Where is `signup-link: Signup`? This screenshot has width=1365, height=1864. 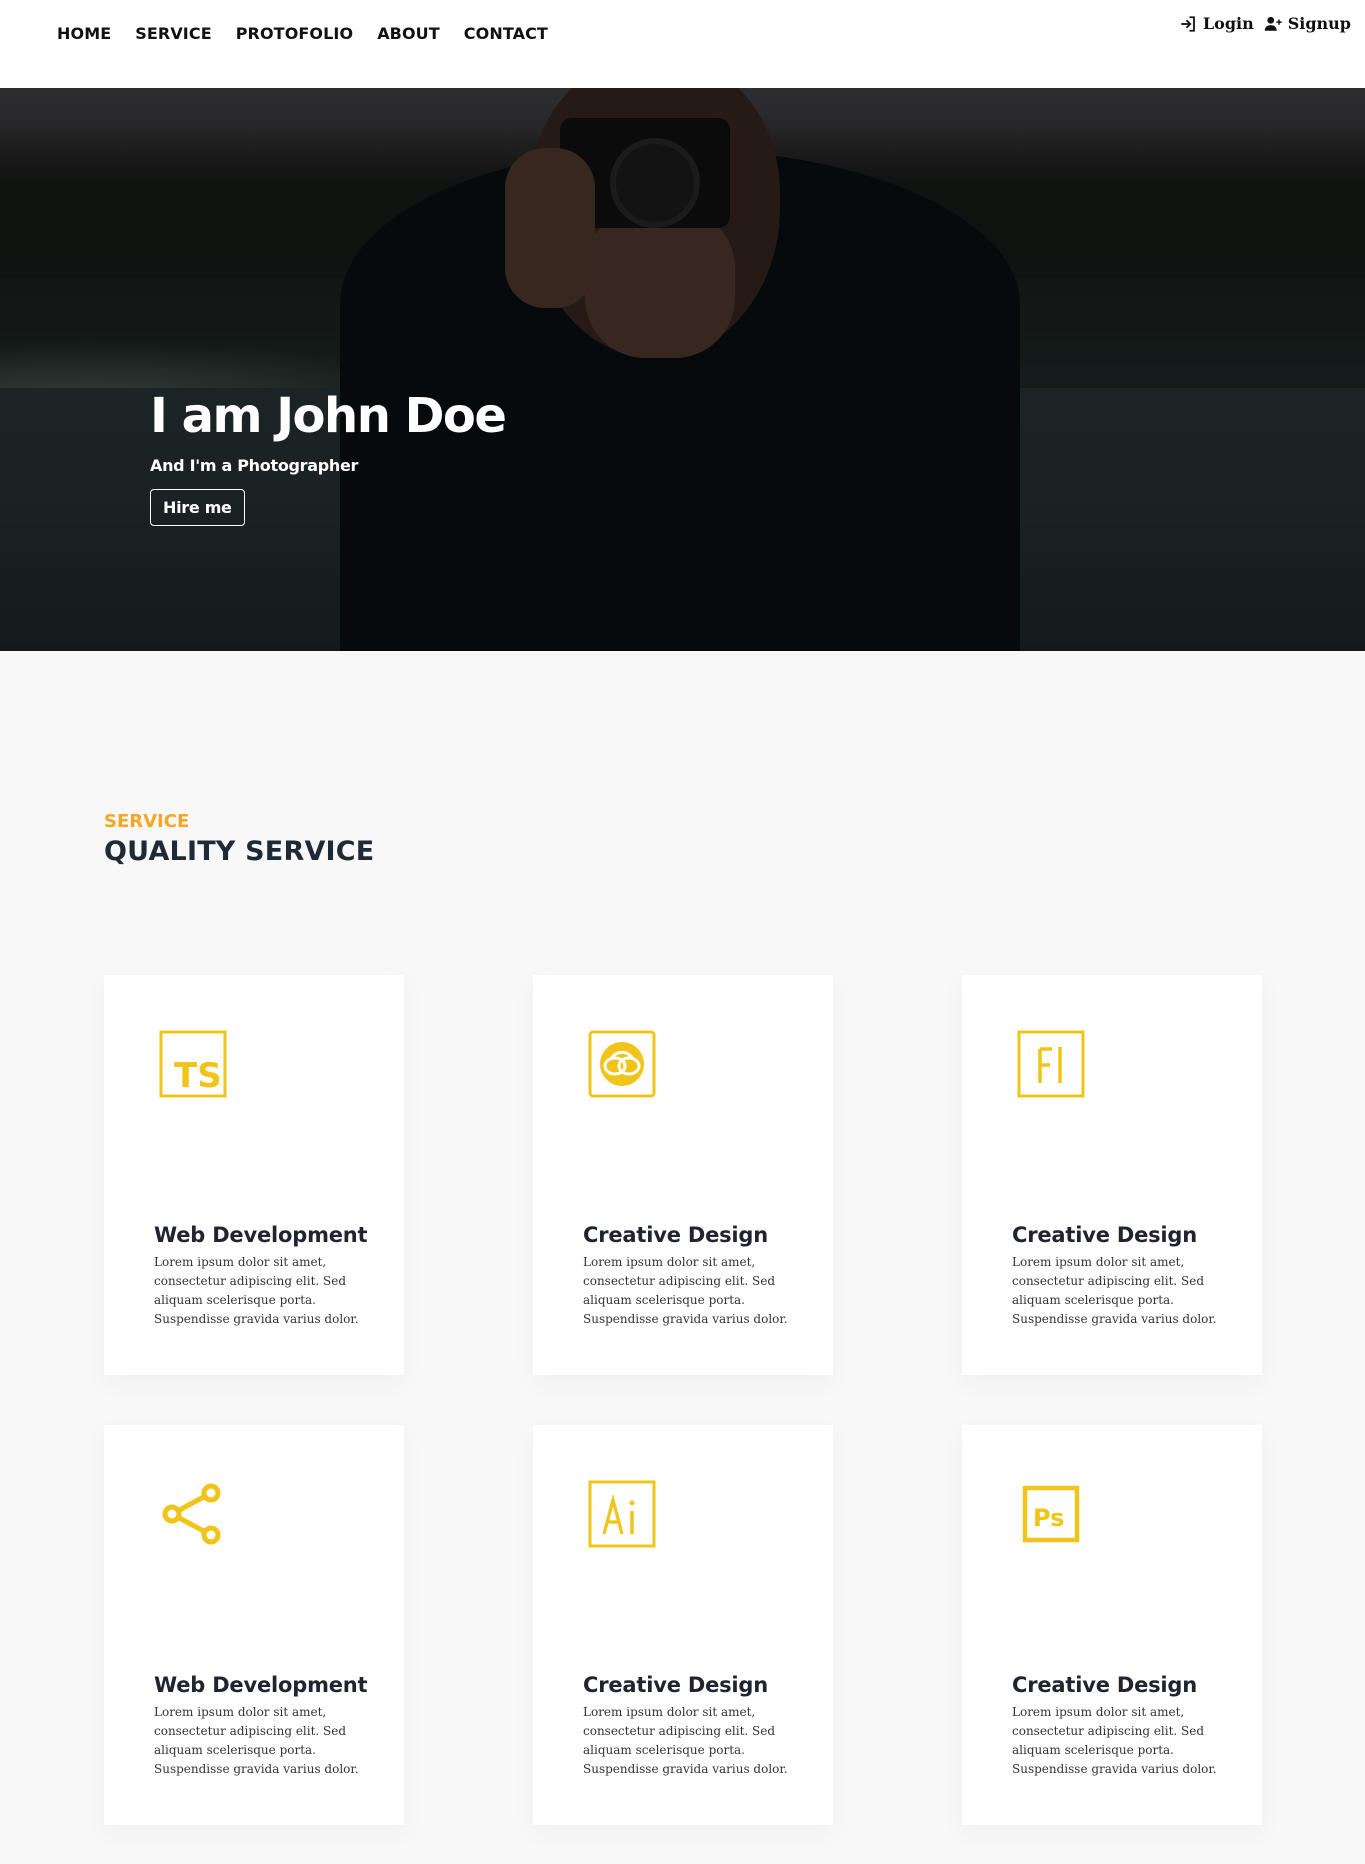
signup-link: Signup is located at coordinates (1307, 23).